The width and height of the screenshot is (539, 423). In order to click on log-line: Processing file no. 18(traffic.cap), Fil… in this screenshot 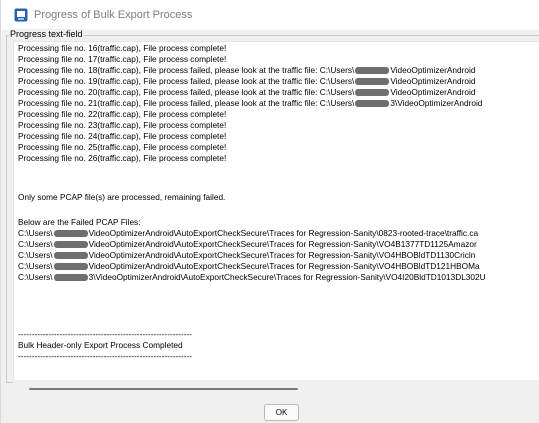, I will do `click(247, 70)`.